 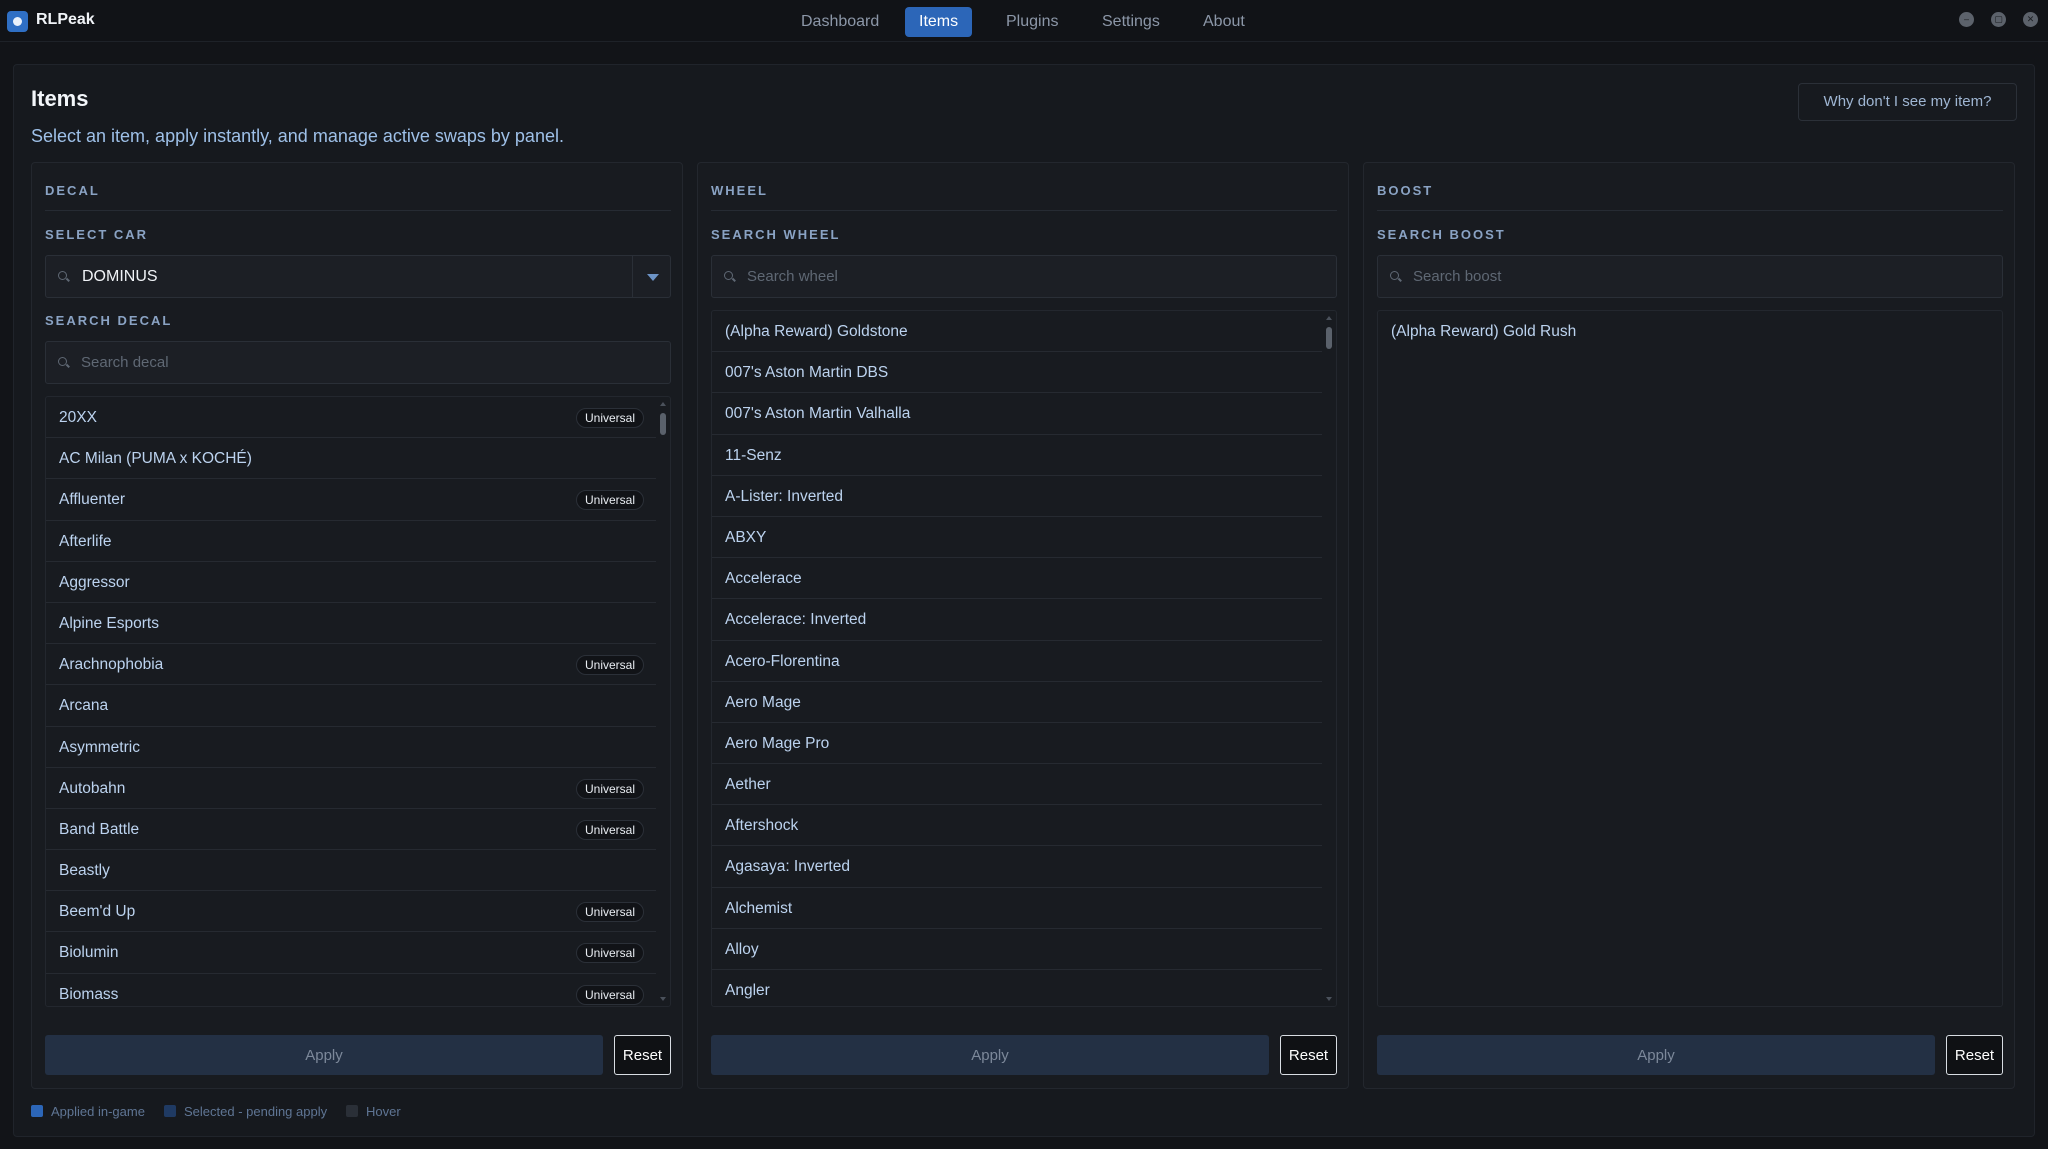 I want to click on list-item-label: Aggressor, so click(x=94, y=582).